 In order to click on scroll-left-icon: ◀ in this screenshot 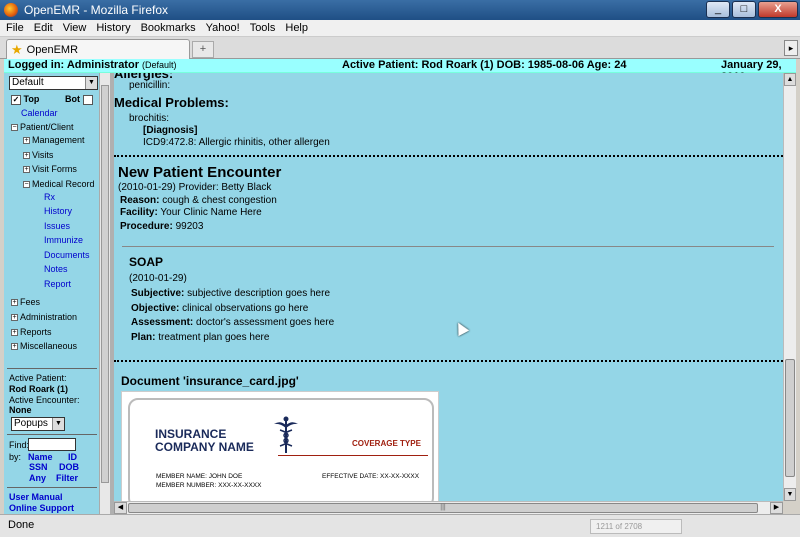, I will do `click(120, 508)`.